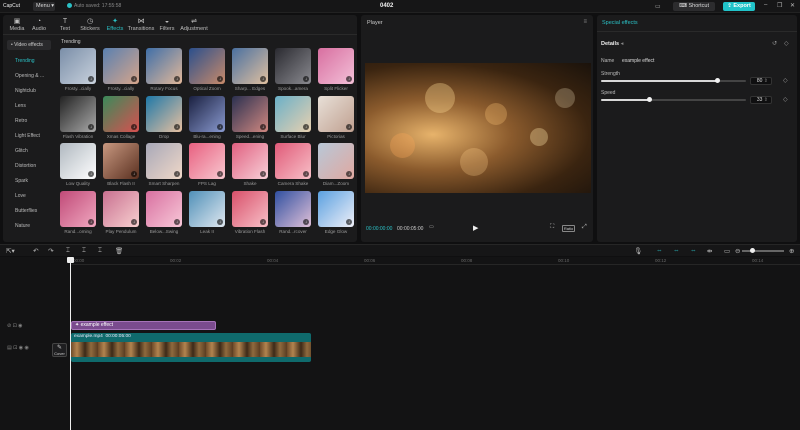 The image size is (800, 430). What do you see at coordinates (739, 6) in the screenshot?
I see `export-button: ⇪ Export` at bounding box center [739, 6].